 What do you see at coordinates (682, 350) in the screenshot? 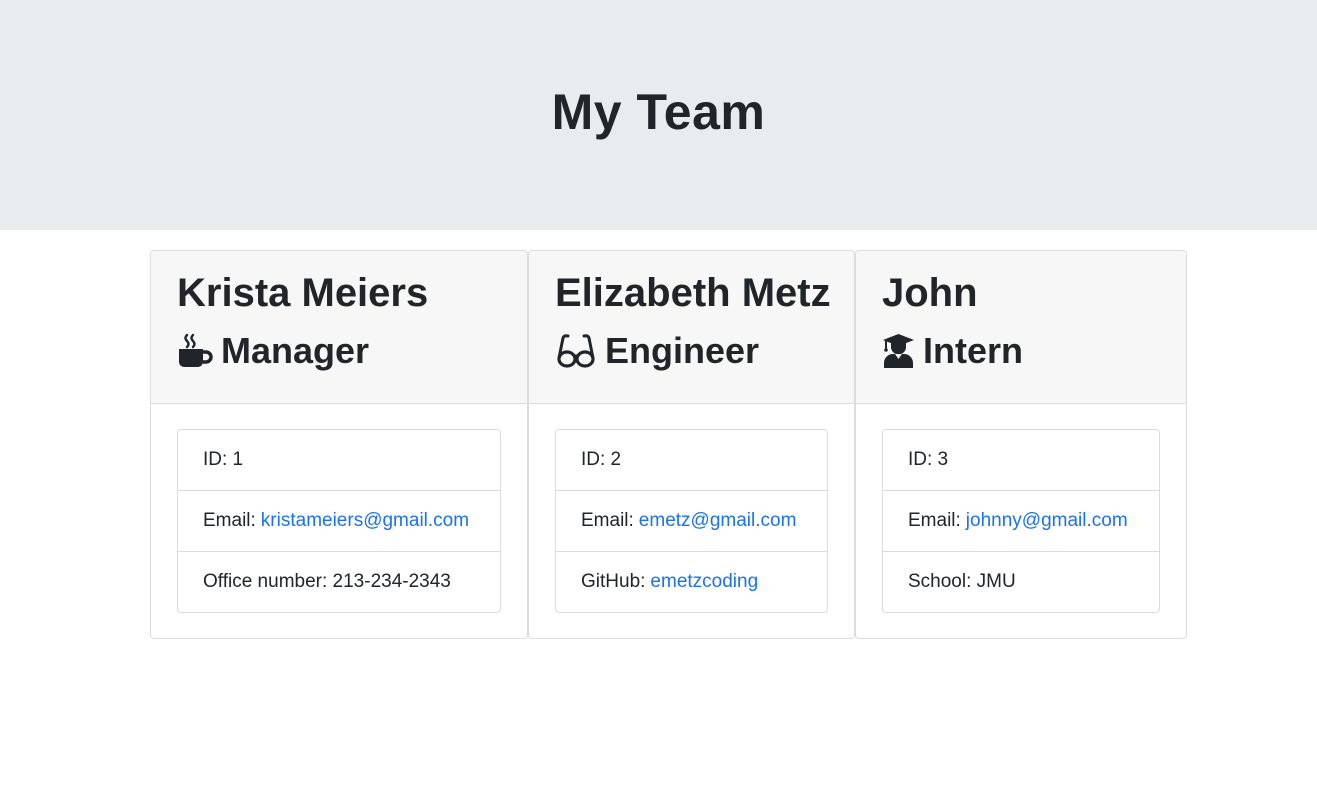
I see `role-label: Engineer` at bounding box center [682, 350].